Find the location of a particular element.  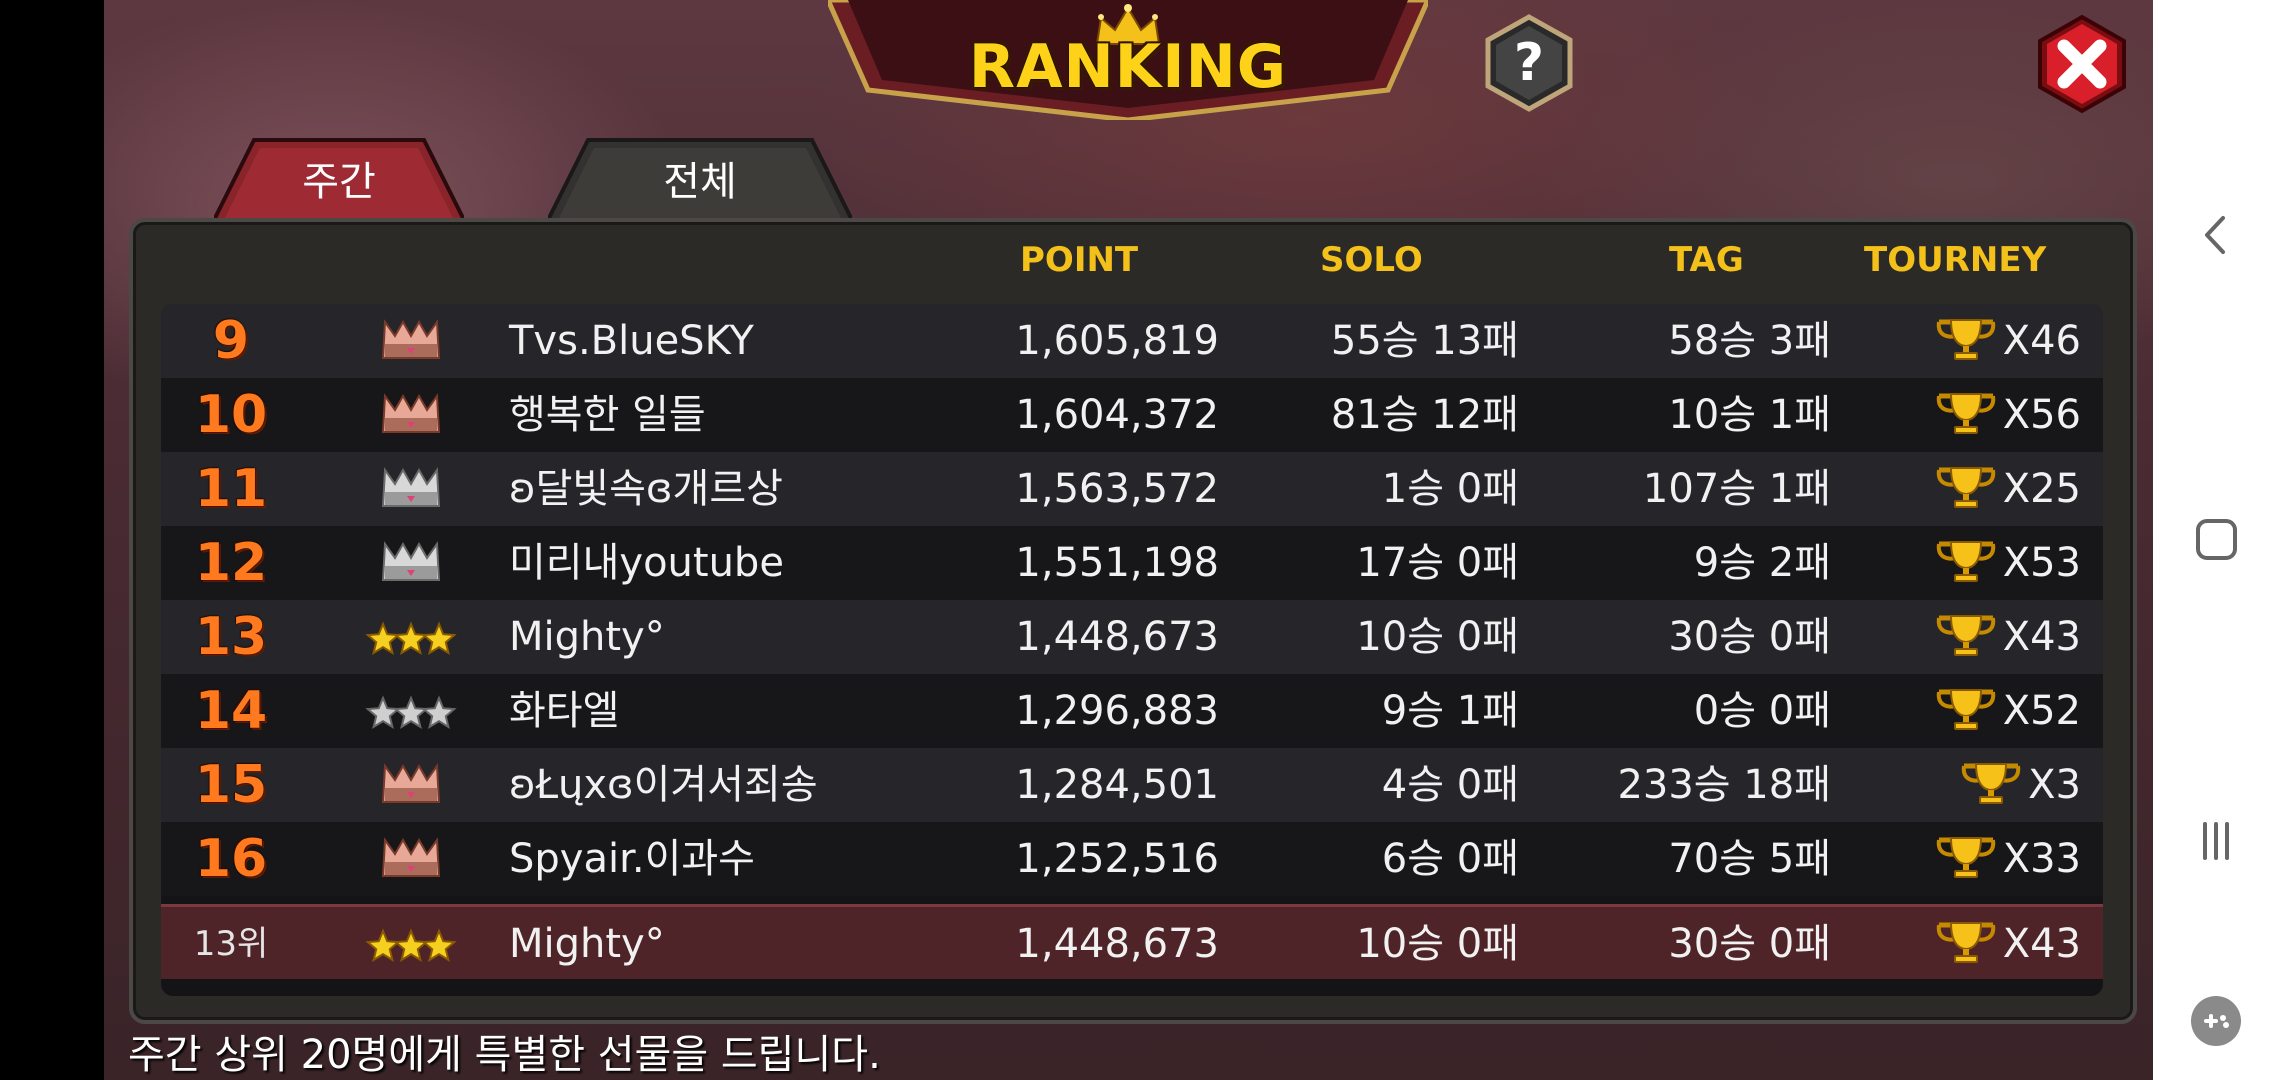

tourney-count: X53 is located at coordinates (1961, 563).